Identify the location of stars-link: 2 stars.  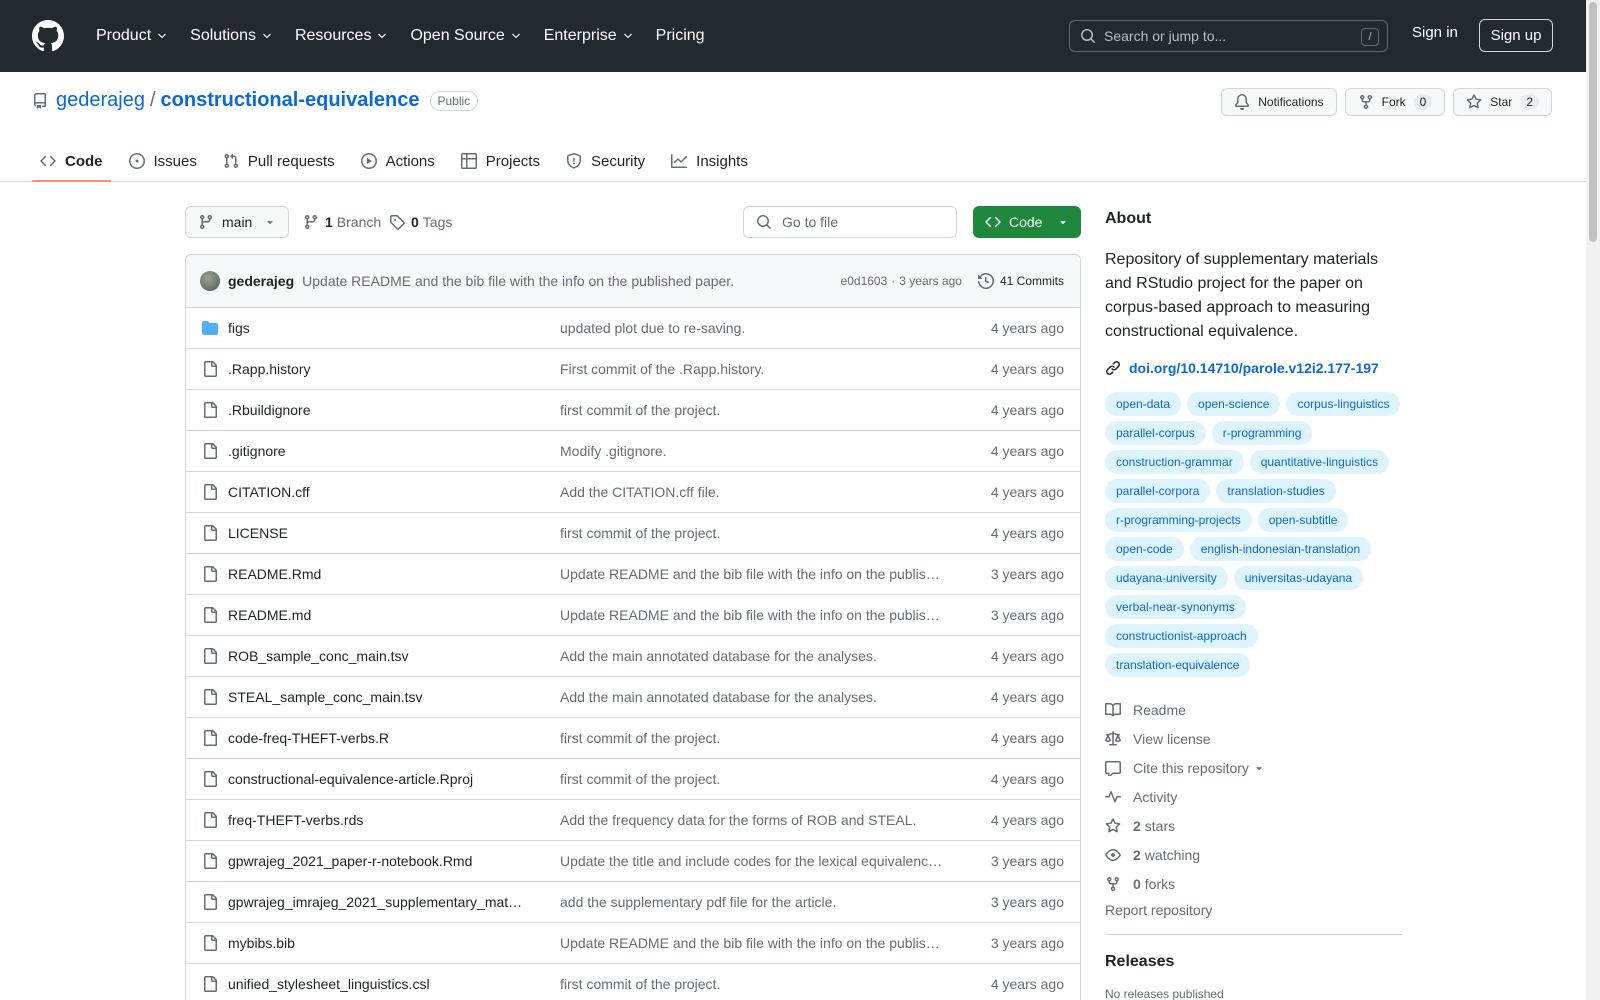
(1253, 825).